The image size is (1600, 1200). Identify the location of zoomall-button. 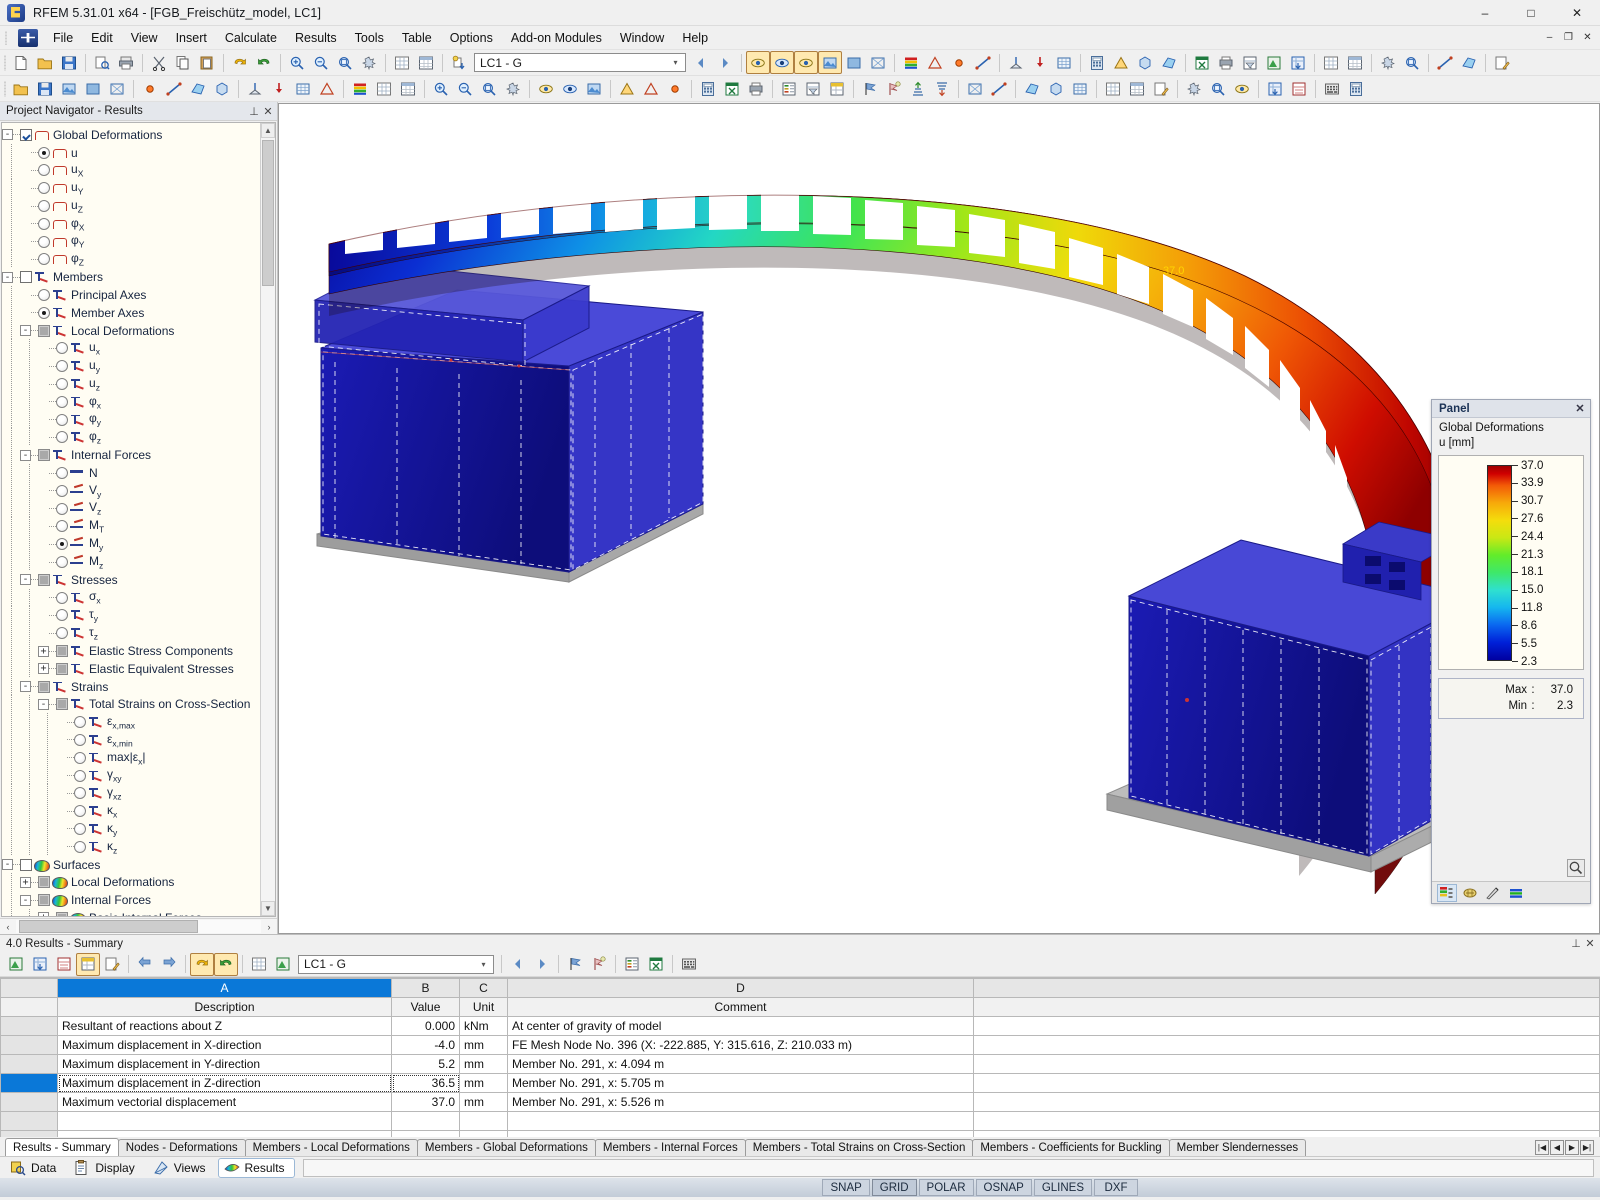
(1412, 62).